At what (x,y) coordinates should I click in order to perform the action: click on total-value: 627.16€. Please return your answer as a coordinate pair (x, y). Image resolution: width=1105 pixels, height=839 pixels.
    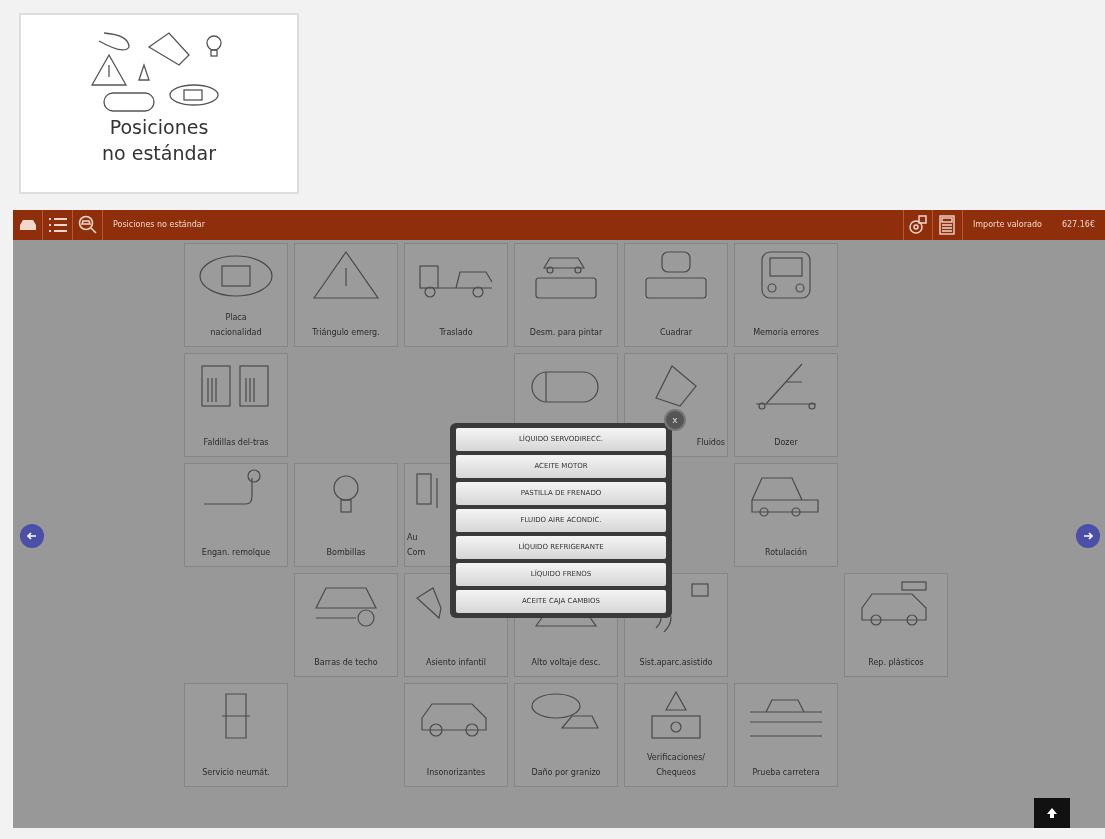
    Looking at the image, I should click on (1078, 225).